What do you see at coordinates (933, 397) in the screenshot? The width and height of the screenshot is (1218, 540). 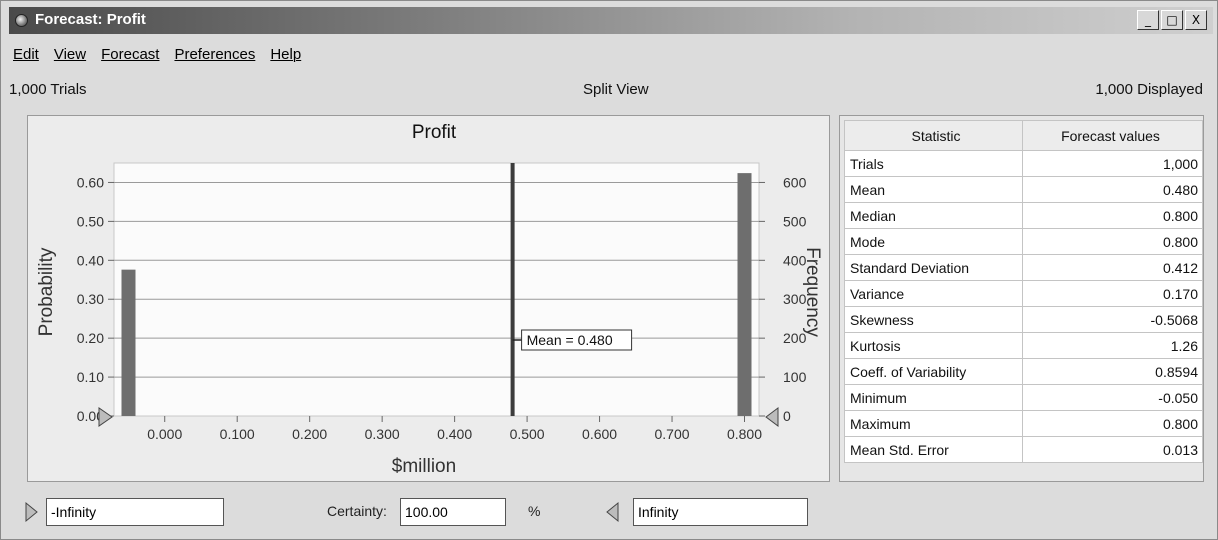 I see `statistic-name: Minimum` at bounding box center [933, 397].